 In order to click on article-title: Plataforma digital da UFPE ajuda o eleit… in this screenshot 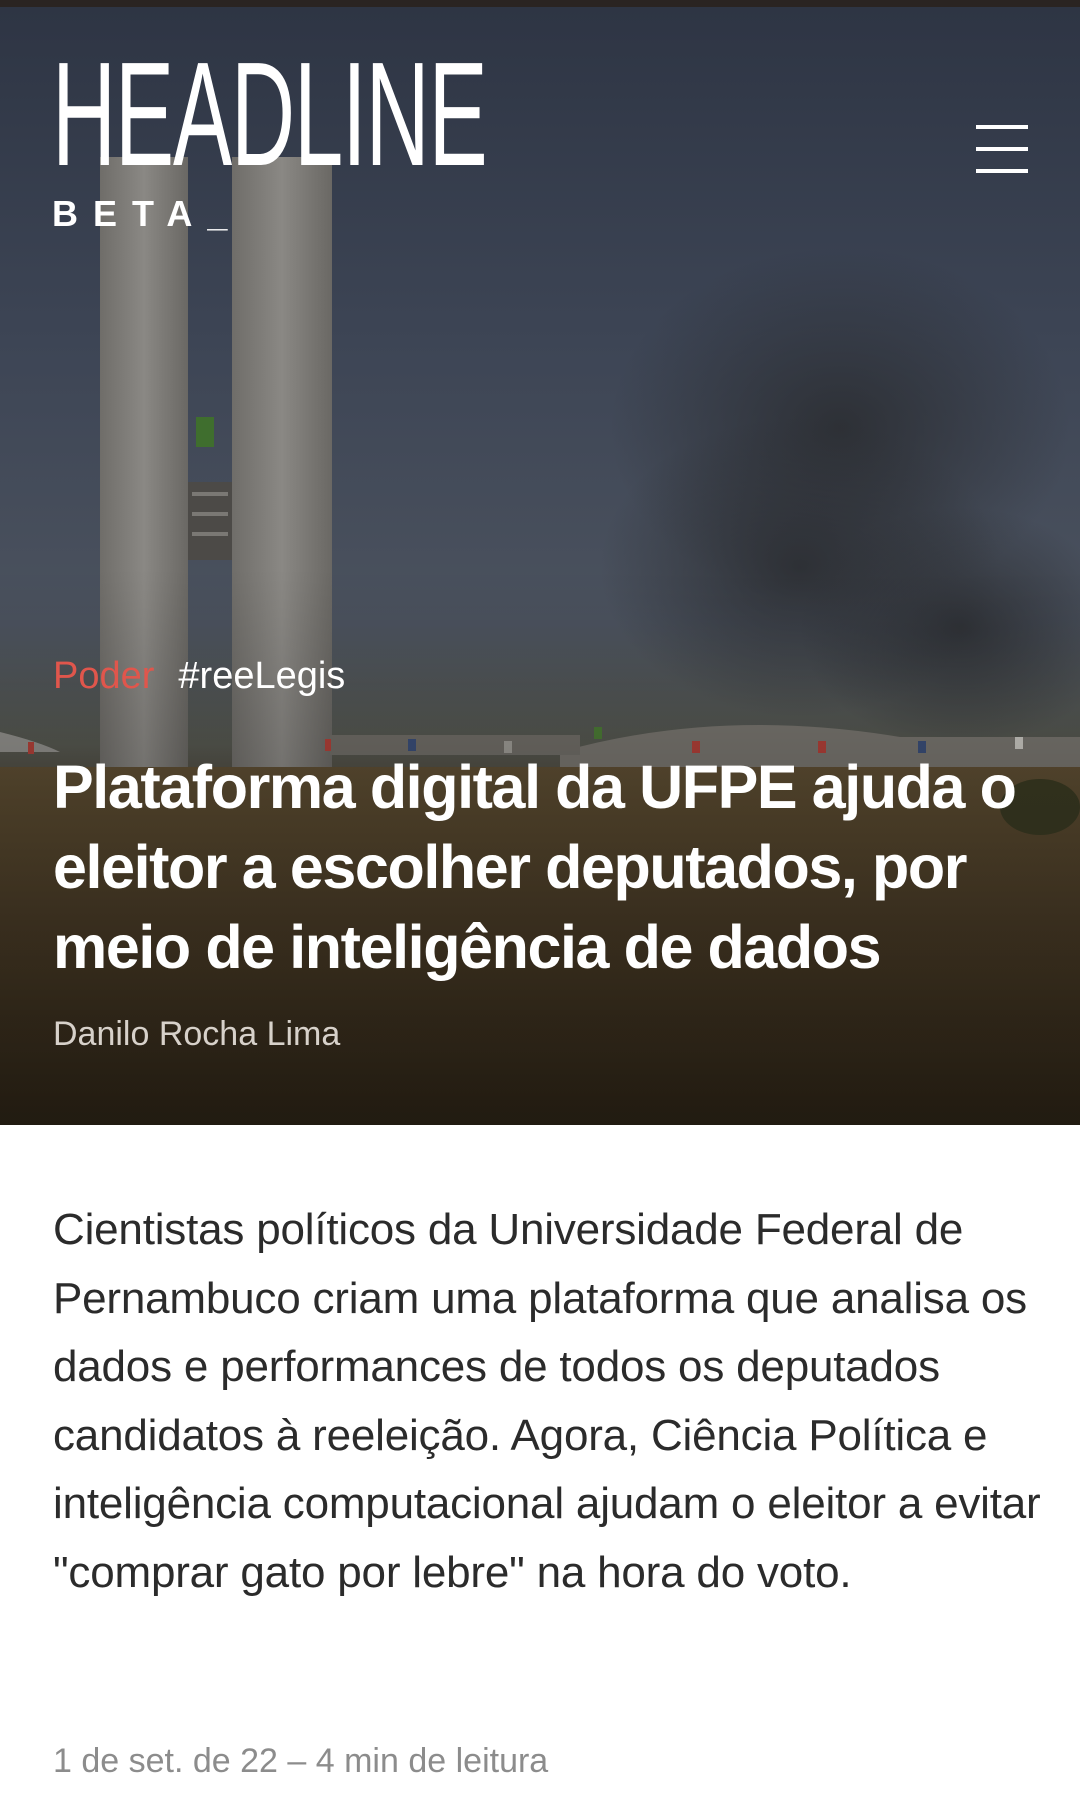, I will do `click(535, 867)`.